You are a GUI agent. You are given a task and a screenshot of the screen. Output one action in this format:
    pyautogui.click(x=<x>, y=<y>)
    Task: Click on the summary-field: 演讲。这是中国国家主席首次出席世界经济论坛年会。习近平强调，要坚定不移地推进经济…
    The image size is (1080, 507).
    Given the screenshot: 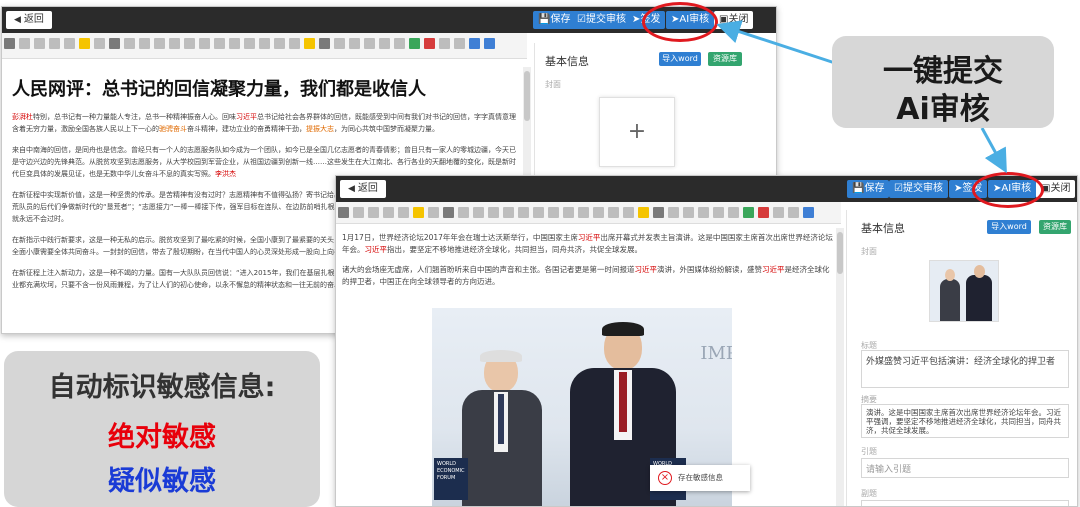 What is the action you would take?
    pyautogui.click(x=965, y=421)
    